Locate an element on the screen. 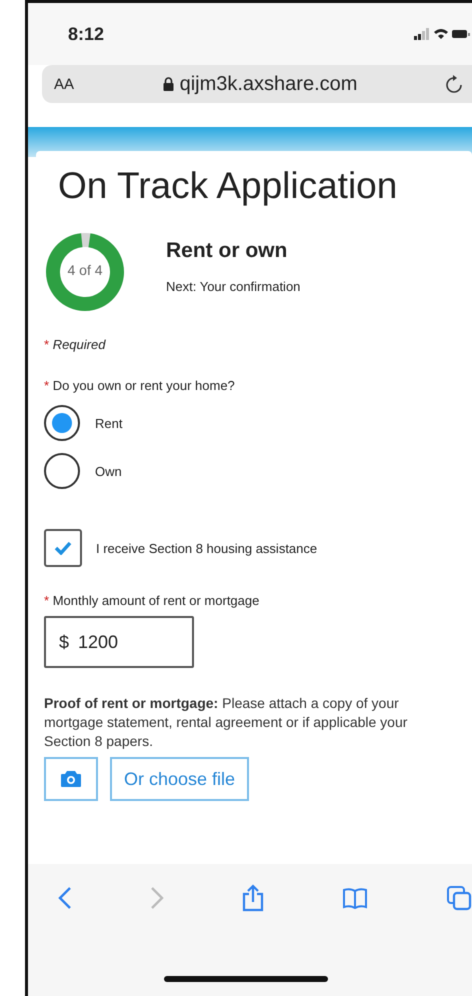 The width and height of the screenshot is (472, 996). choose-file-button: Or choose file is located at coordinates (180, 779).